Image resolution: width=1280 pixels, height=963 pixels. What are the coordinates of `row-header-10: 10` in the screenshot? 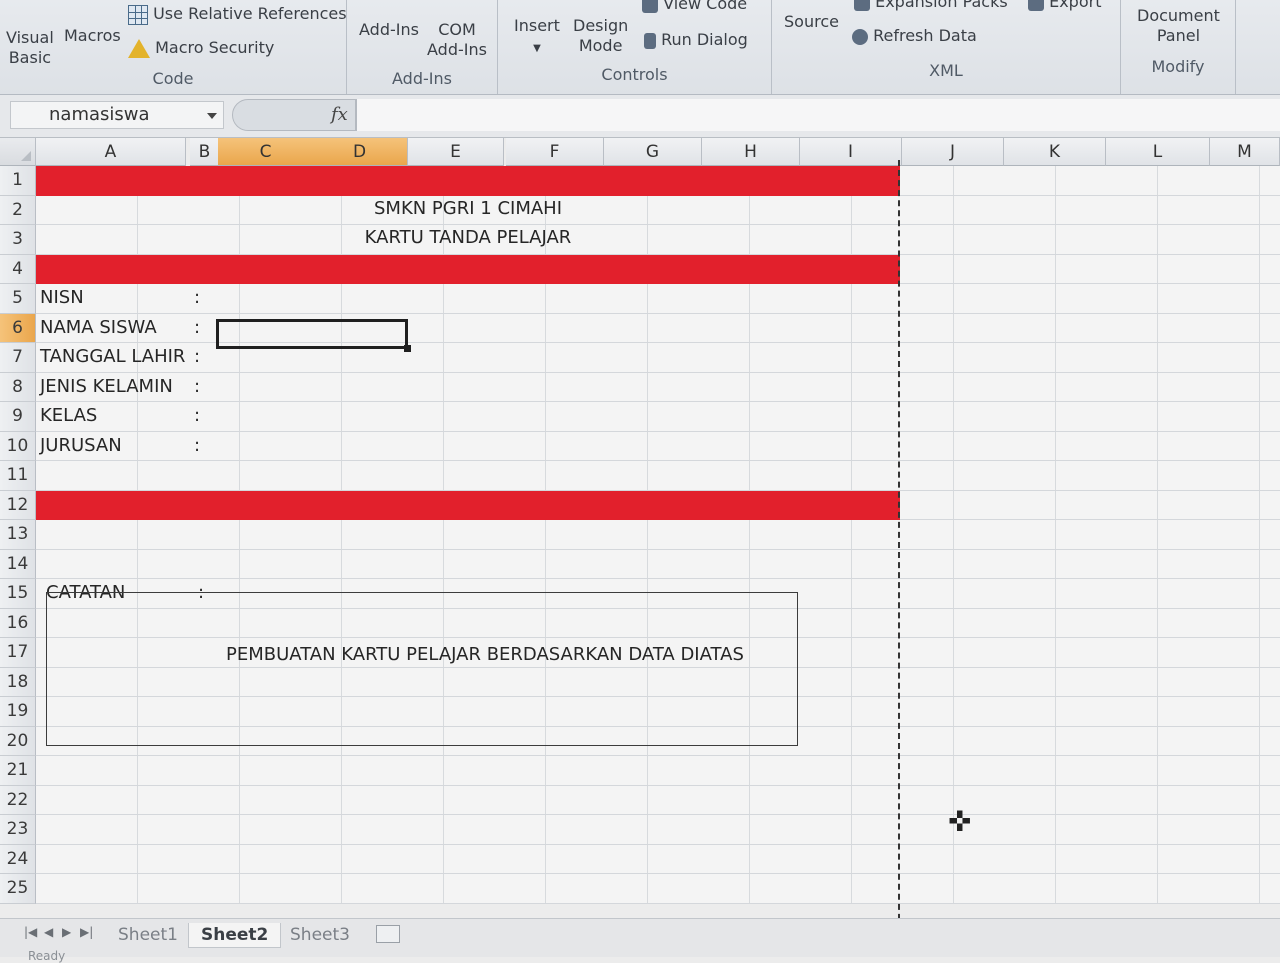 It's located at (18, 446).